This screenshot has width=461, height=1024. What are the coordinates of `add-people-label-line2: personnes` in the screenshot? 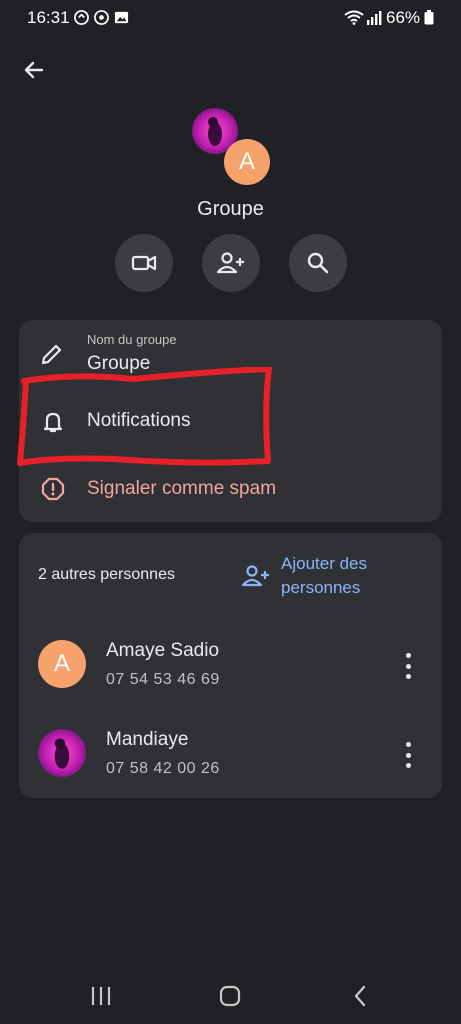 It's located at (321, 587).